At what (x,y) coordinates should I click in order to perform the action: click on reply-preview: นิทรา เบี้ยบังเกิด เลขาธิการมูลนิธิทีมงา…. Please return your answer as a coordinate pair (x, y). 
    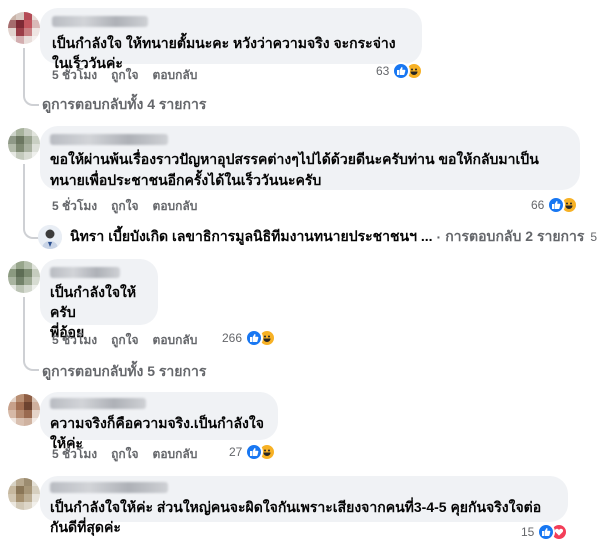
    Looking at the image, I should click on (319, 237).